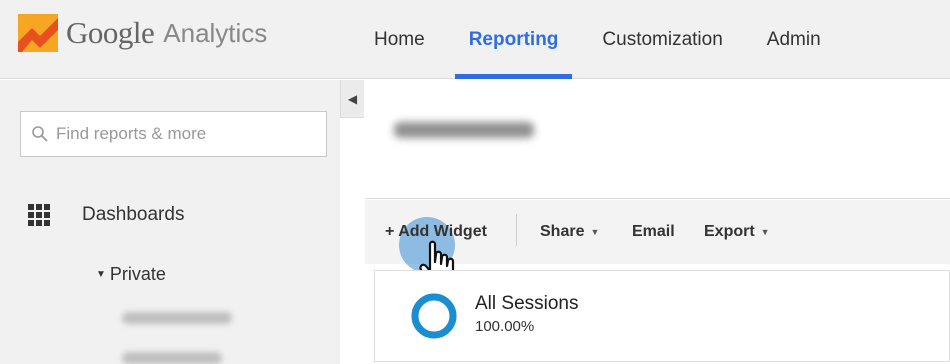  I want to click on segment-donut-chart, so click(434, 316).